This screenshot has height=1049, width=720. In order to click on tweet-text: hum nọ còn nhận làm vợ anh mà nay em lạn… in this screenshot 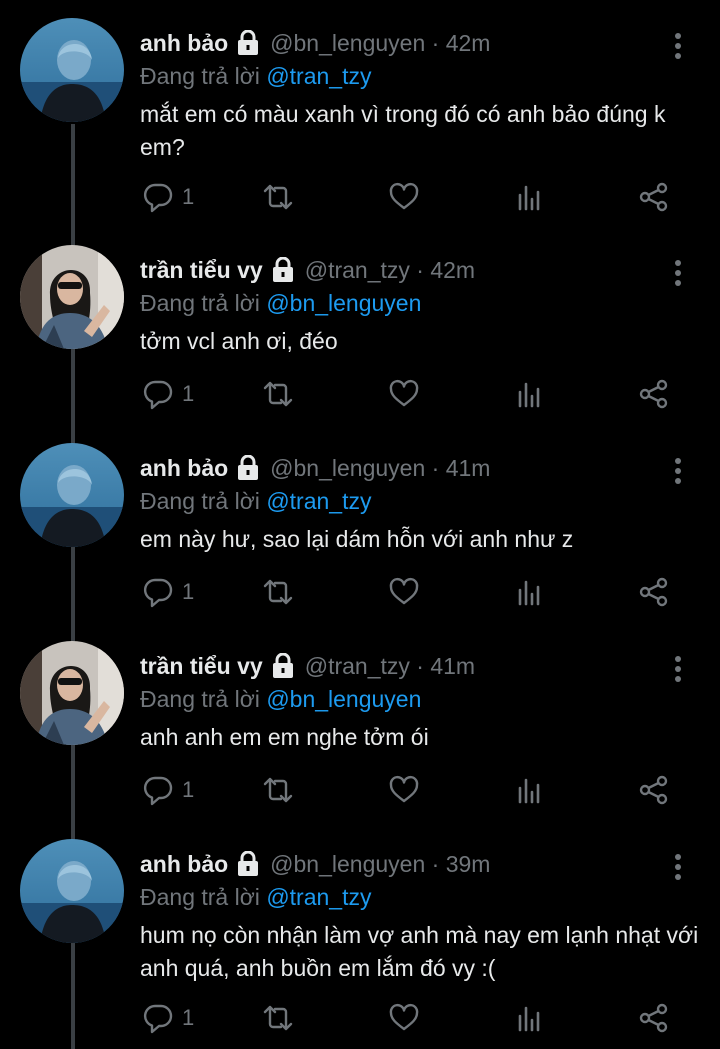, I will do `click(419, 951)`.